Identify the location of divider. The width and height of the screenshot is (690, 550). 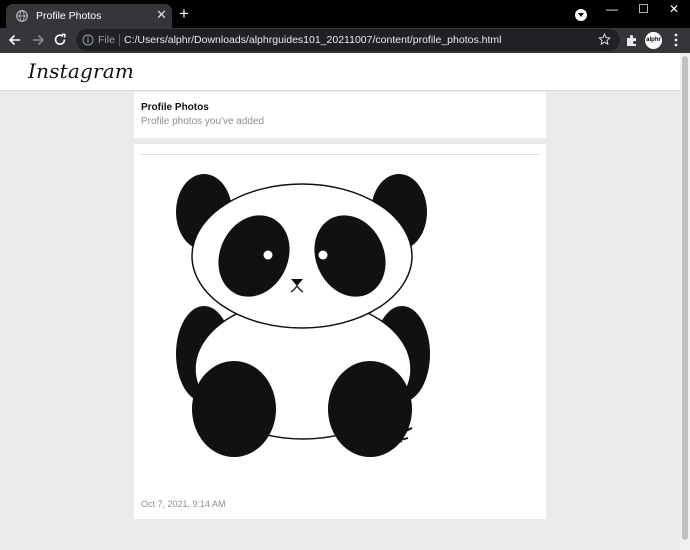
(340, 154).